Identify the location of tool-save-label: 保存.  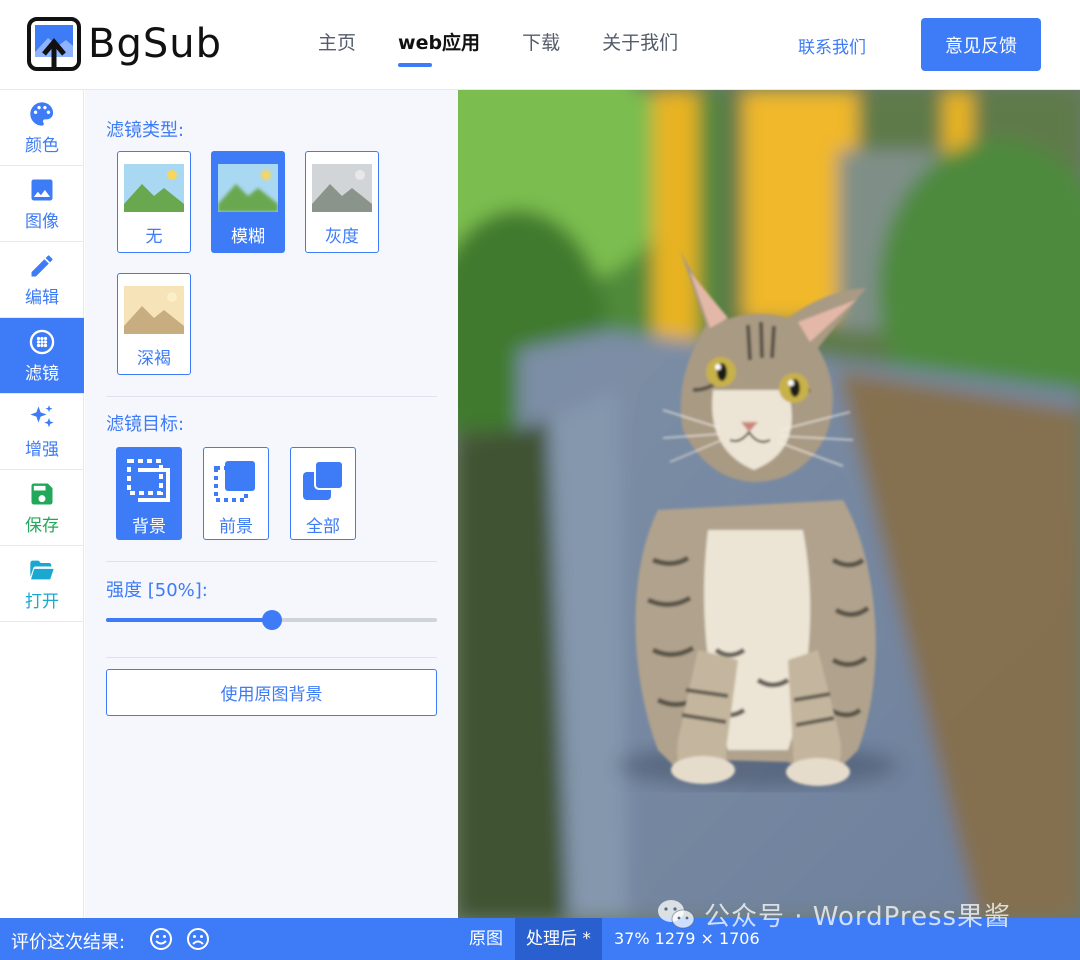
(42, 525).